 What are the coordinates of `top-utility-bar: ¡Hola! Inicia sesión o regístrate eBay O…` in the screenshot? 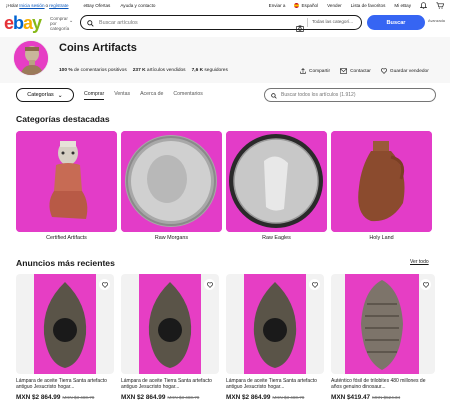 It's located at (225, 5).